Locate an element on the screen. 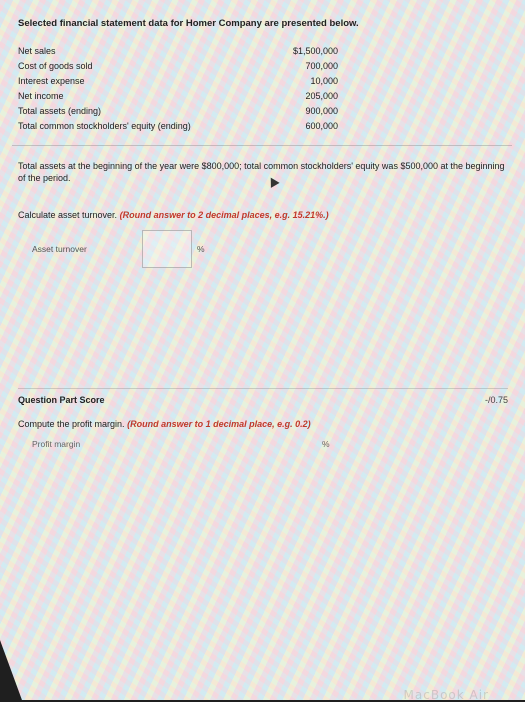 The image size is (525, 702). table-row: Net income 205,000 is located at coordinates (178, 95).